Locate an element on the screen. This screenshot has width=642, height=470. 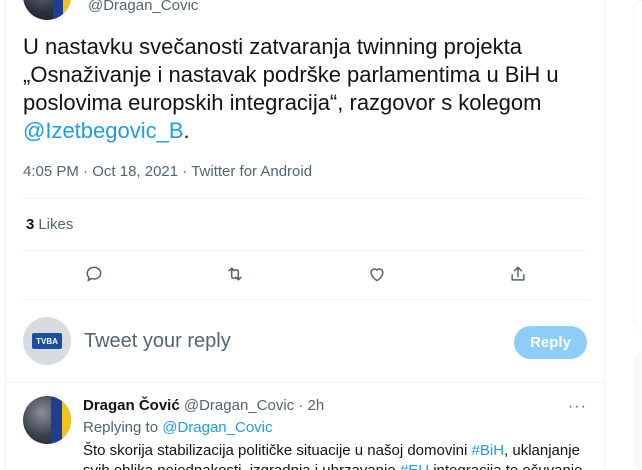
like-icon is located at coordinates (377, 275).